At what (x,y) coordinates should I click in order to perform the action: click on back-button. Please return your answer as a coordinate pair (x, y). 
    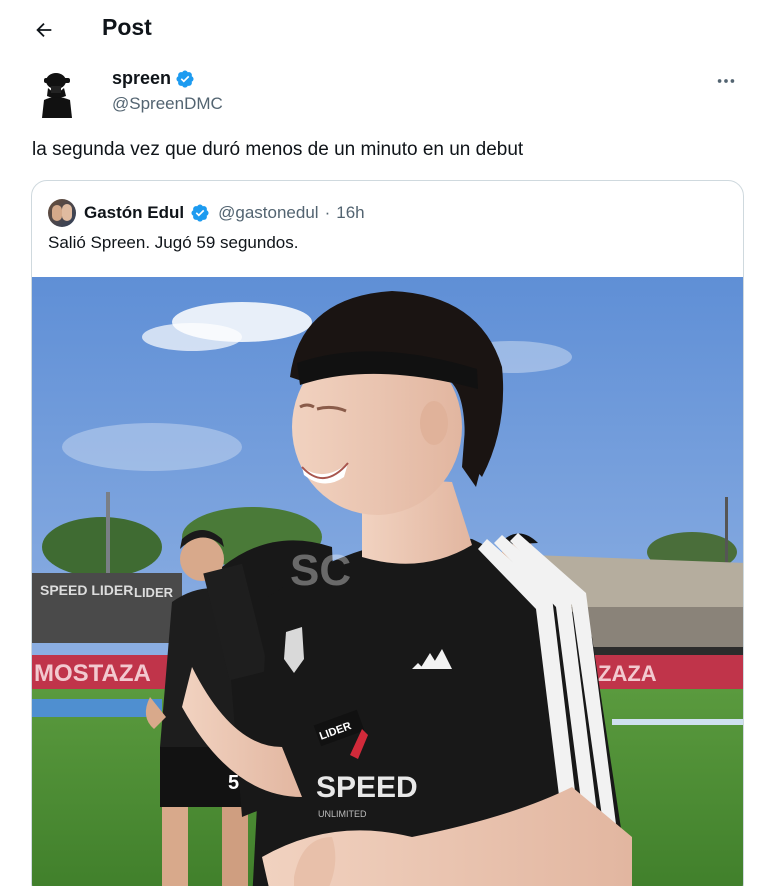
    Looking at the image, I should click on (44, 30).